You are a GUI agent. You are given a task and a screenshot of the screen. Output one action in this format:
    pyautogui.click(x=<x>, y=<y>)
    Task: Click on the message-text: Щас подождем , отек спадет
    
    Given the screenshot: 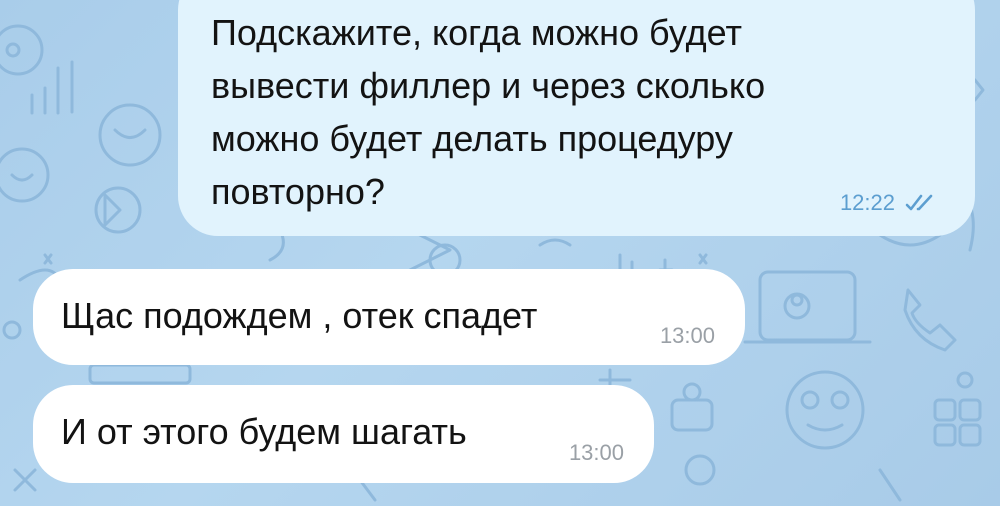 What is the action you would take?
    pyautogui.click(x=299, y=315)
    